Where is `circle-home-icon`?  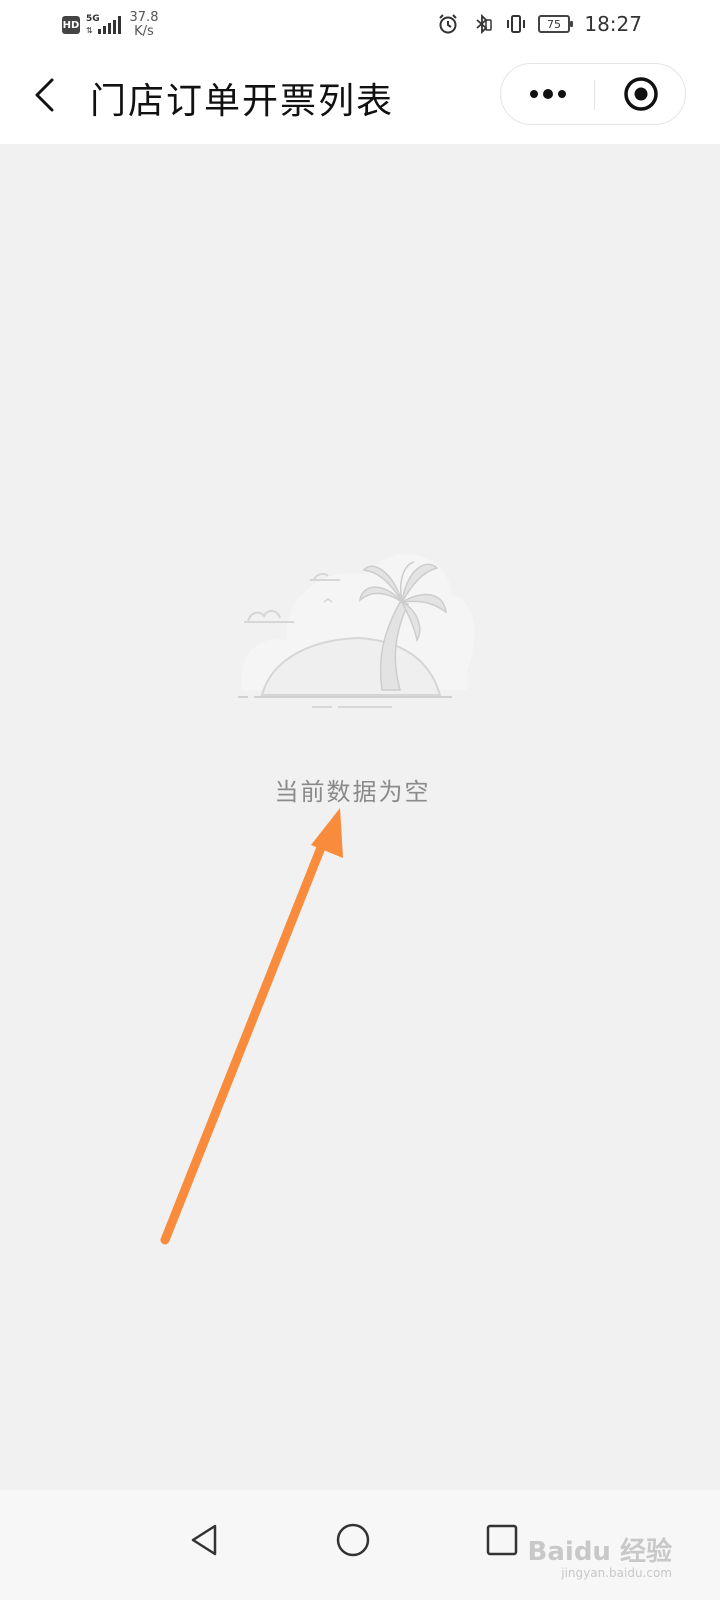 circle-home-icon is located at coordinates (353, 1540).